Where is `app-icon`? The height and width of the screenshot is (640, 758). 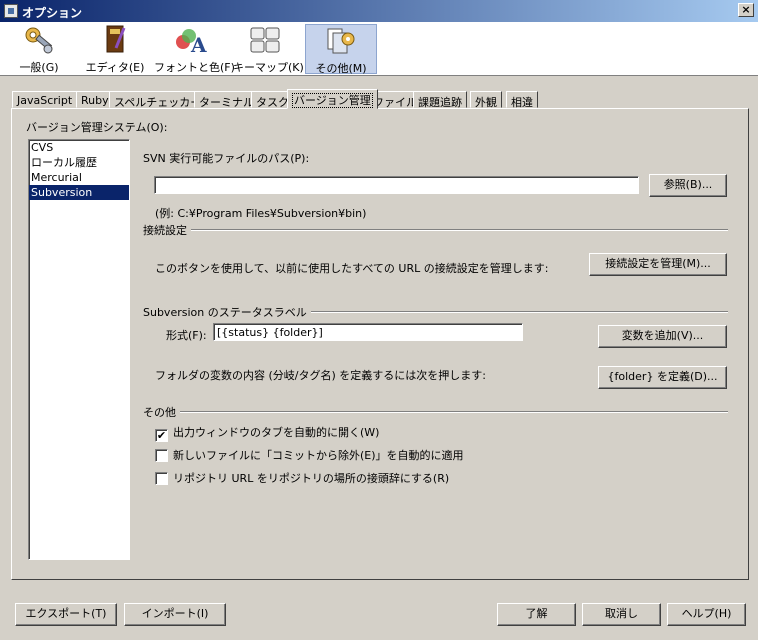 app-icon is located at coordinates (11, 11).